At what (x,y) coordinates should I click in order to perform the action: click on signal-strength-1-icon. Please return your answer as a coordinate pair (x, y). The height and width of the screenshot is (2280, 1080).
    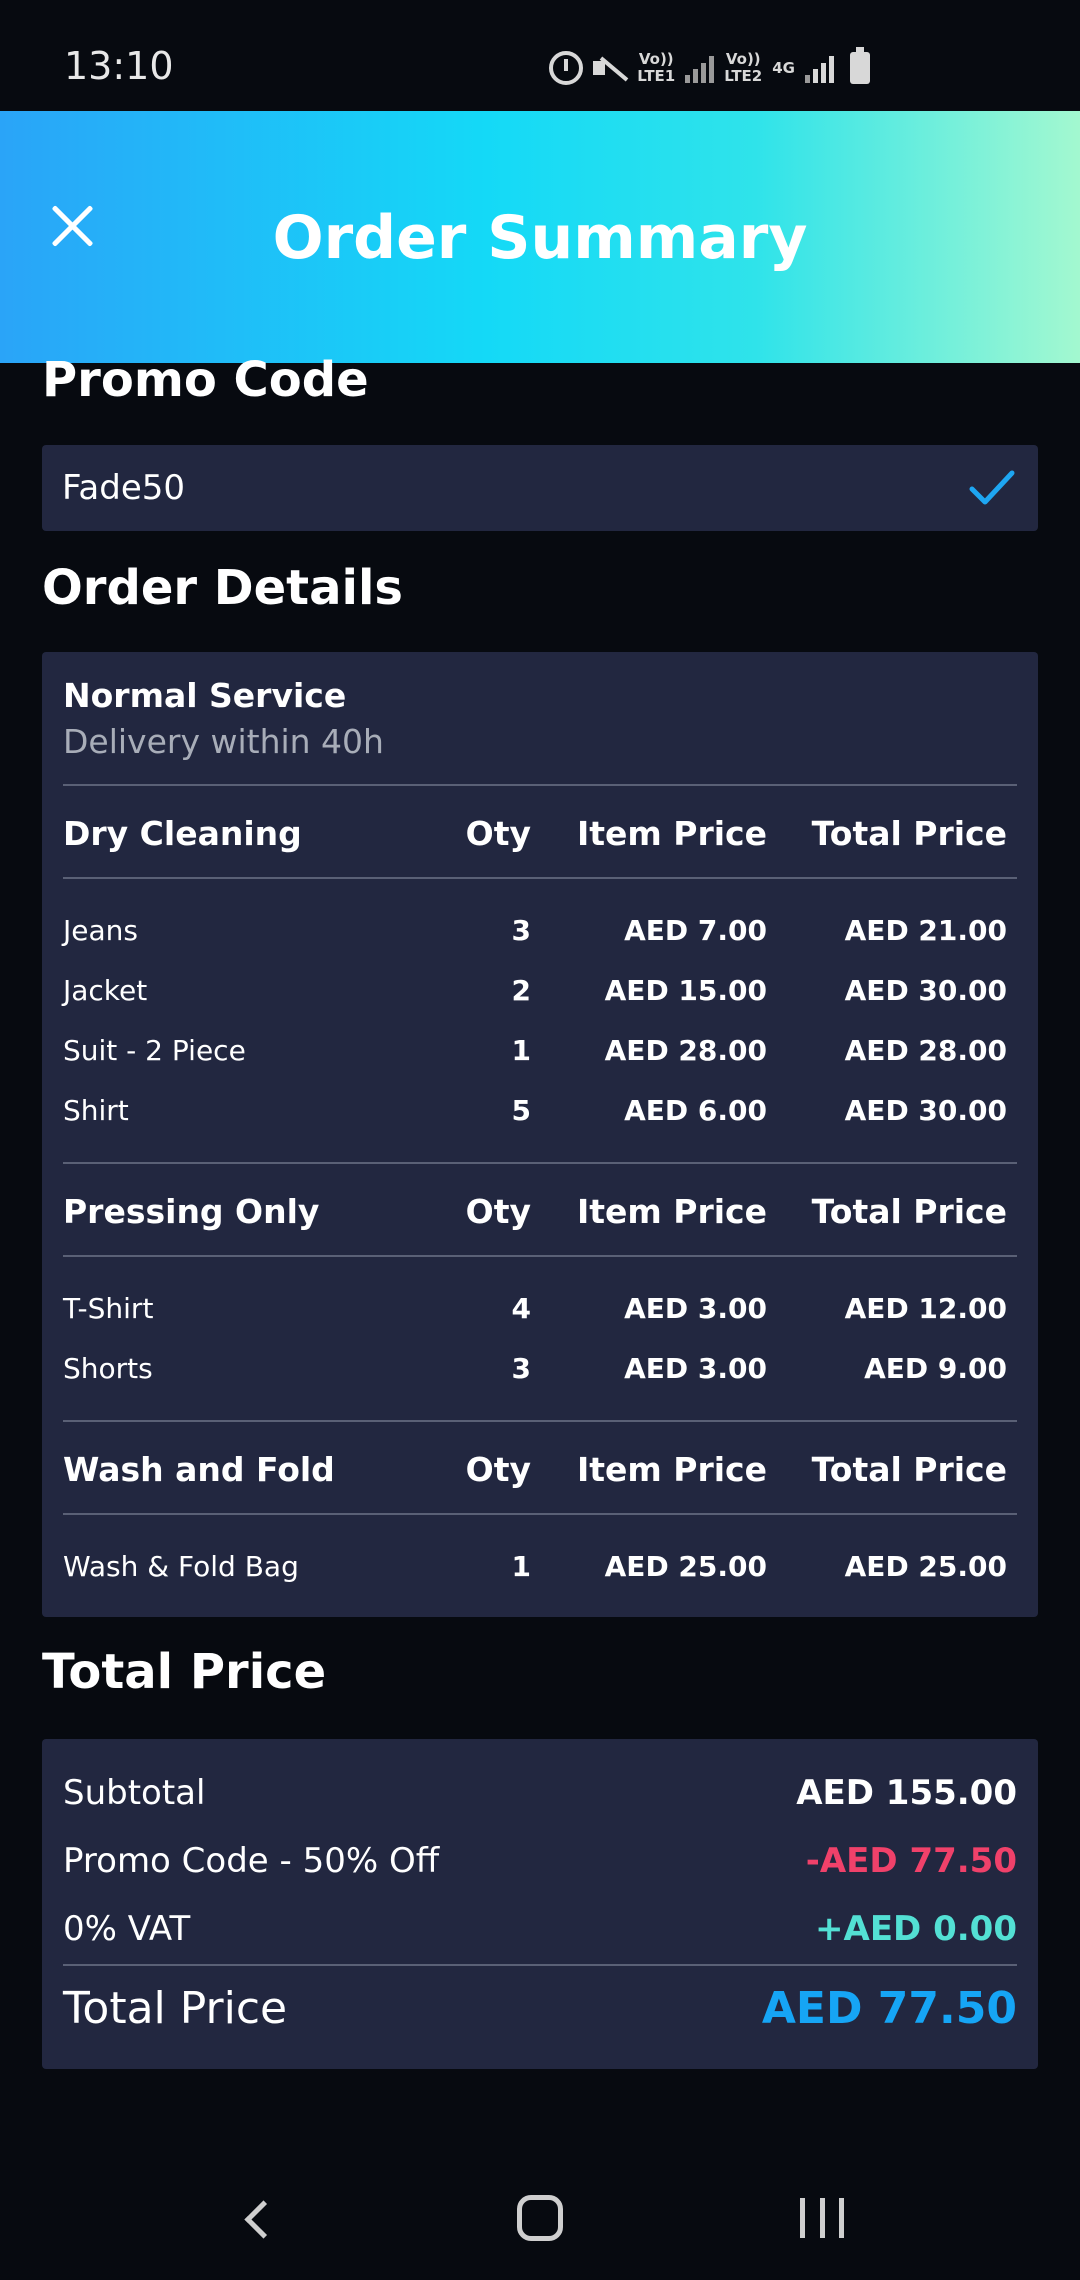
    Looking at the image, I should click on (700, 68).